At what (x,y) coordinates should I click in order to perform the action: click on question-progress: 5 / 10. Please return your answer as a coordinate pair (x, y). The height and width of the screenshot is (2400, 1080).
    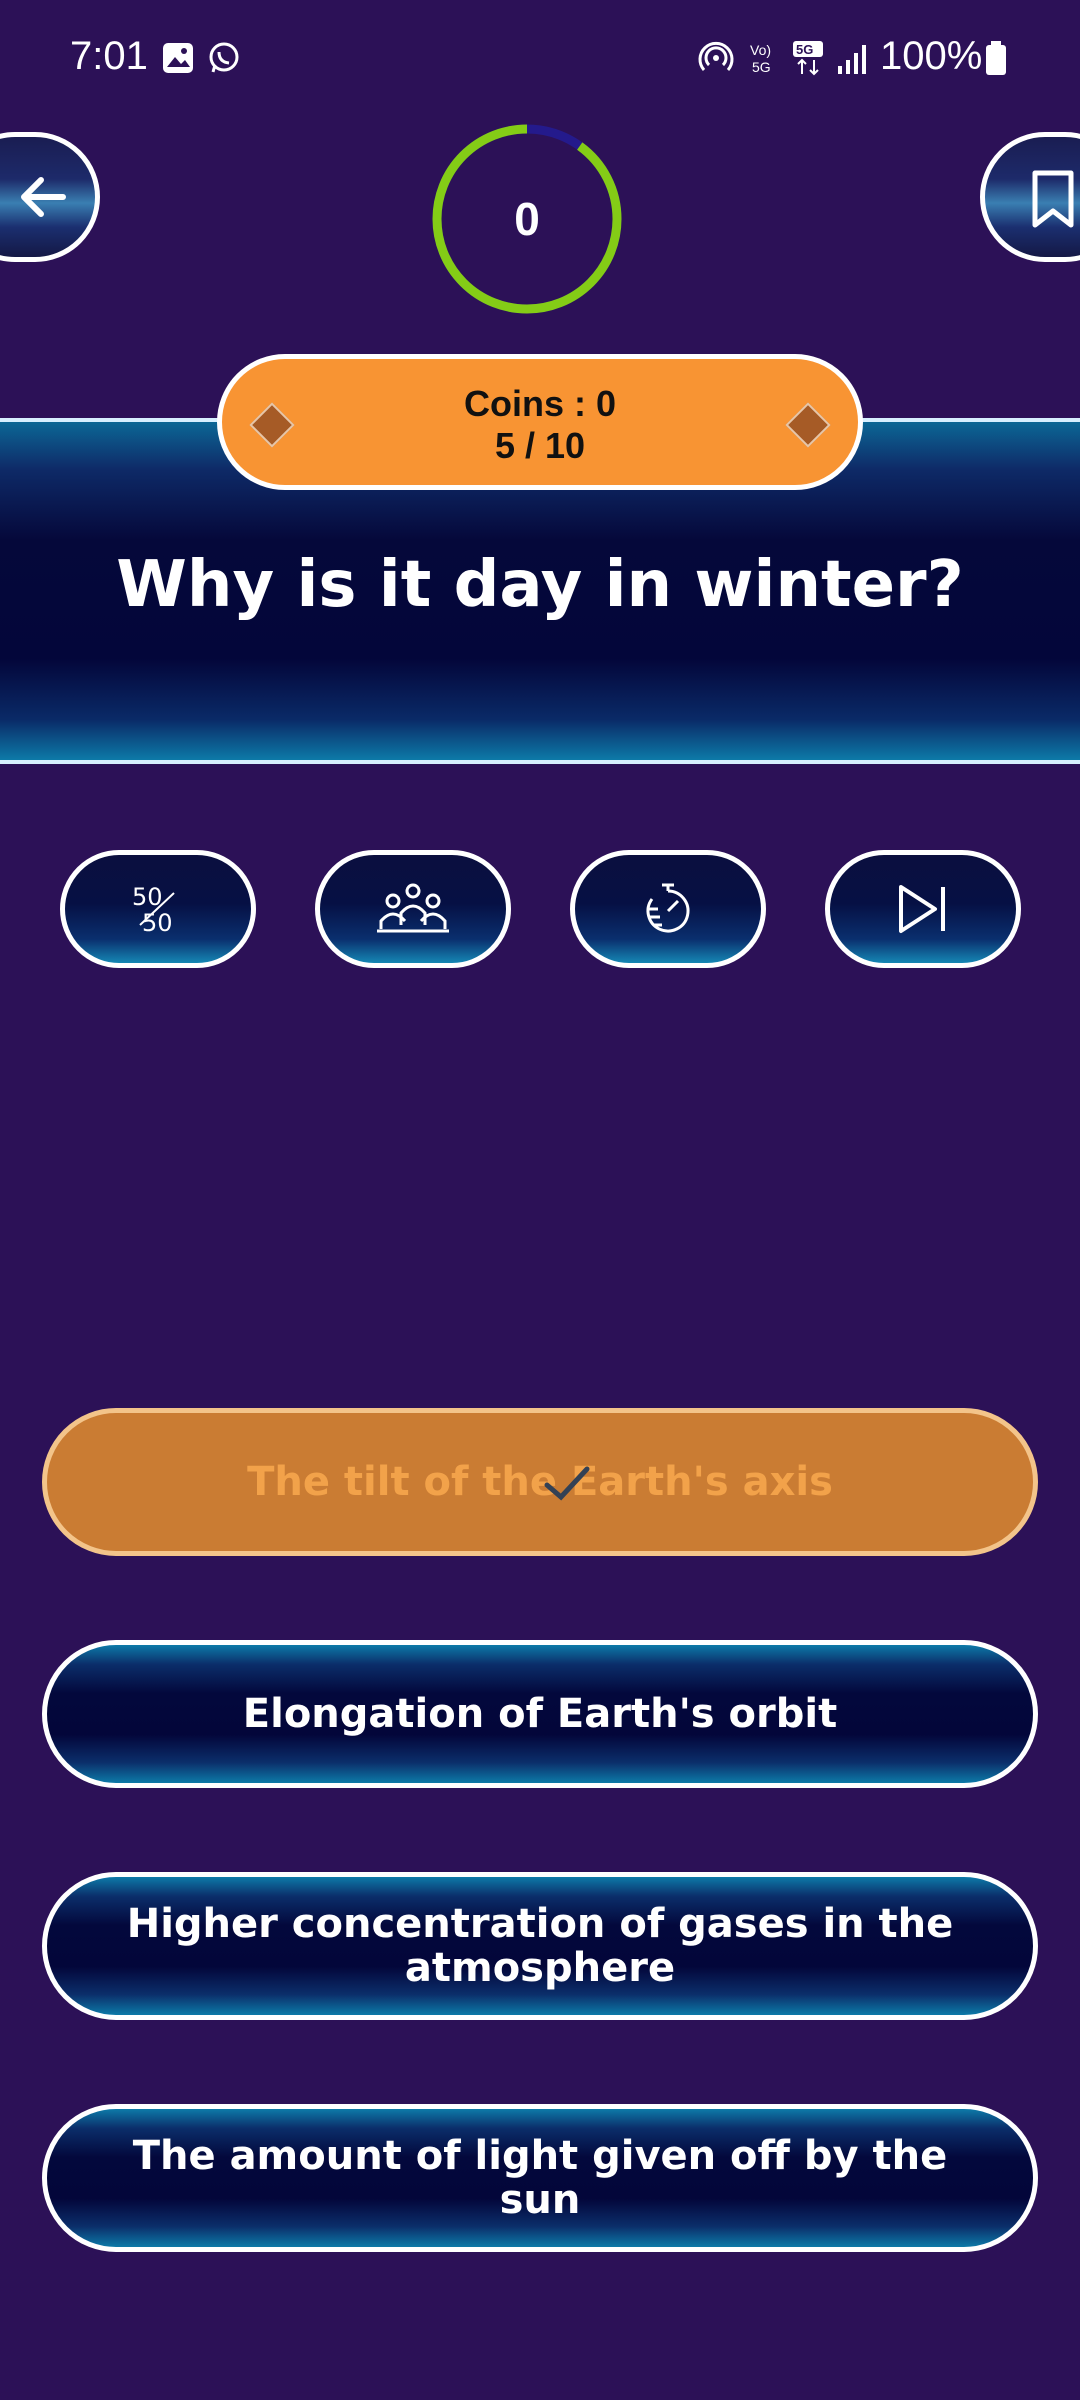
    Looking at the image, I should click on (540, 445).